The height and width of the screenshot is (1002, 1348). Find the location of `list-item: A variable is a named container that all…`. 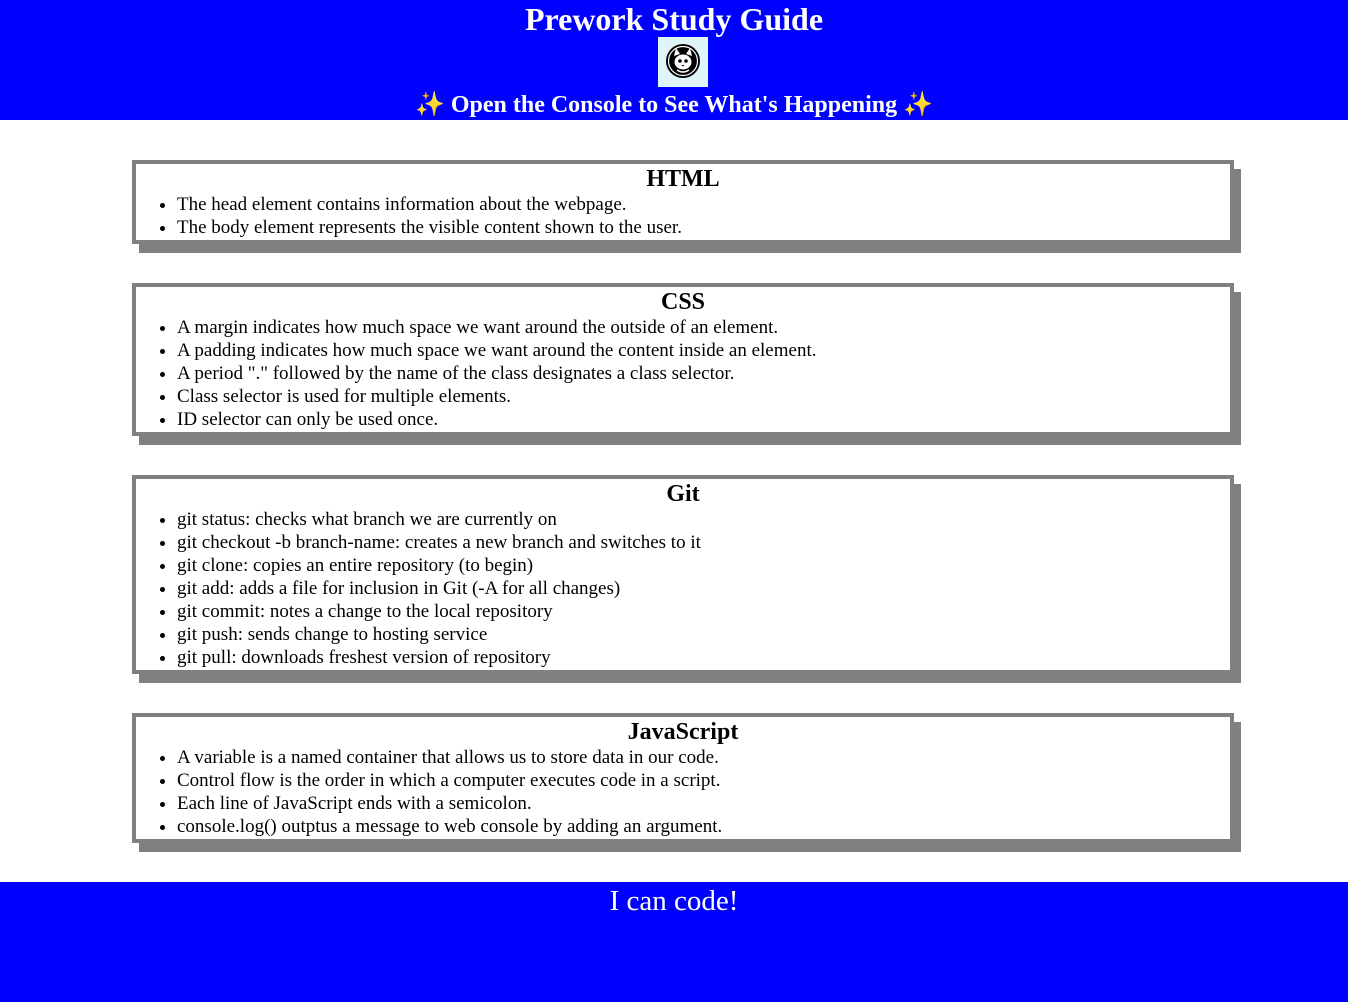

list-item: A variable is a named container that all… is located at coordinates (703, 757).